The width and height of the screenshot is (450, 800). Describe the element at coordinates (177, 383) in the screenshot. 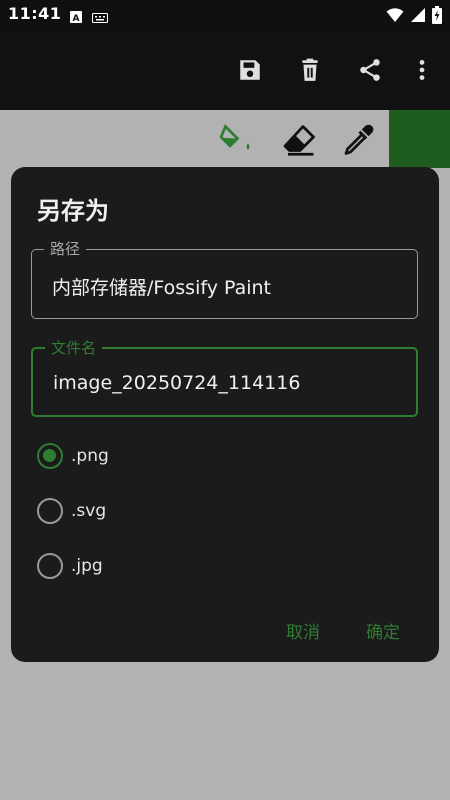

I see `filename-value: image_20250724_114116` at that location.